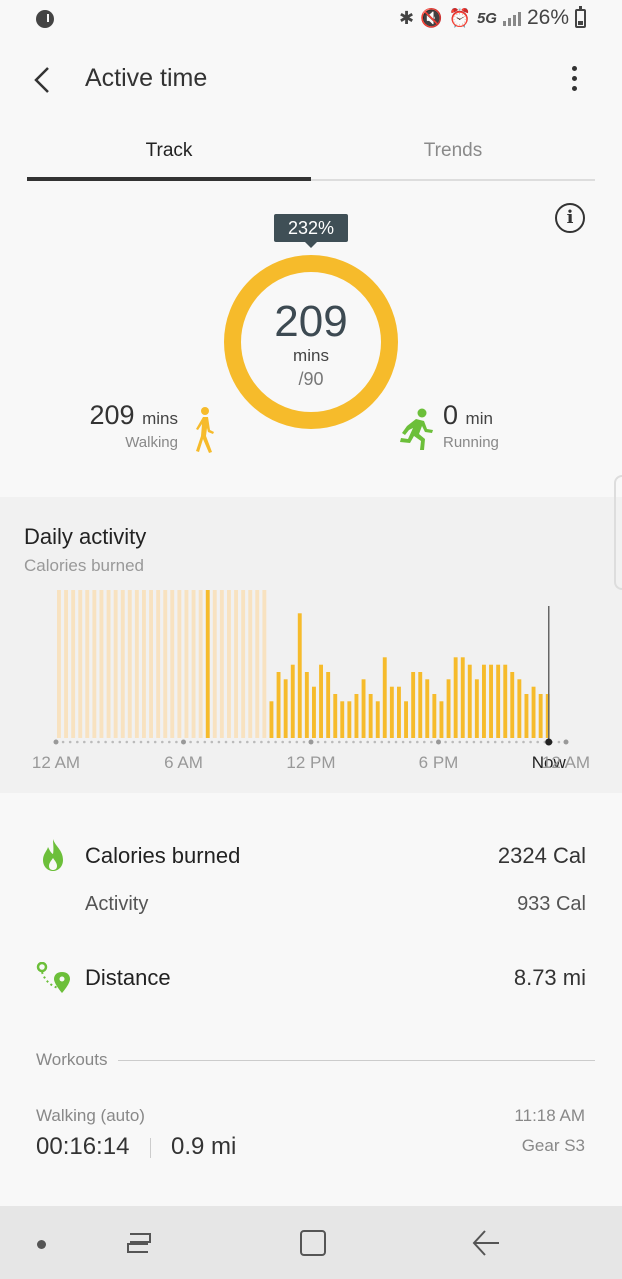 Image resolution: width=622 pixels, height=1279 pixels. What do you see at coordinates (486, 18) in the screenshot?
I see `network-label: 5G` at bounding box center [486, 18].